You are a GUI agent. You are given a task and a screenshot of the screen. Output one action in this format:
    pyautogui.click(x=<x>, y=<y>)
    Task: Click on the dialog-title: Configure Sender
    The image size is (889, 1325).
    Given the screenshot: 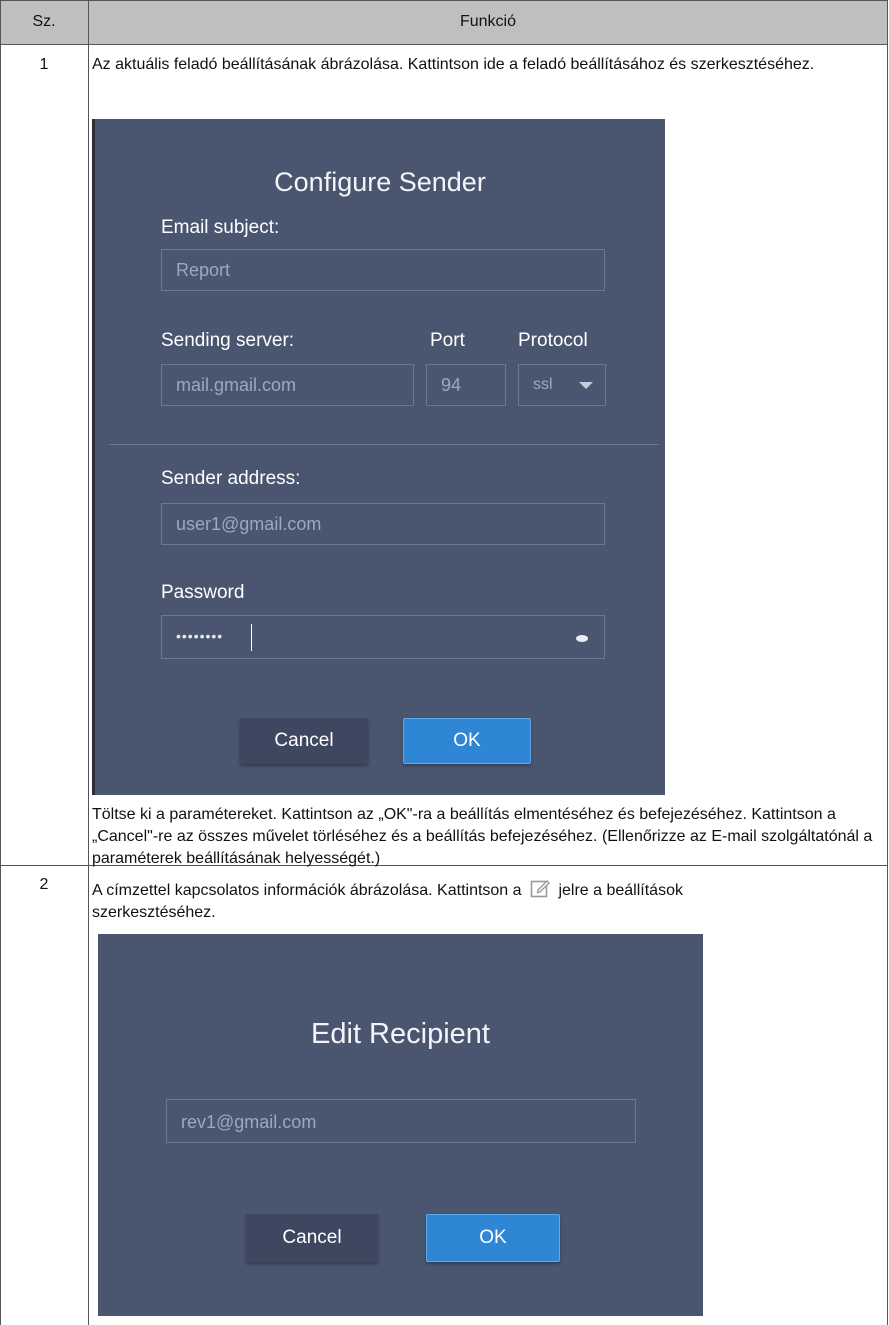 What is the action you would take?
    pyautogui.click(x=380, y=182)
    